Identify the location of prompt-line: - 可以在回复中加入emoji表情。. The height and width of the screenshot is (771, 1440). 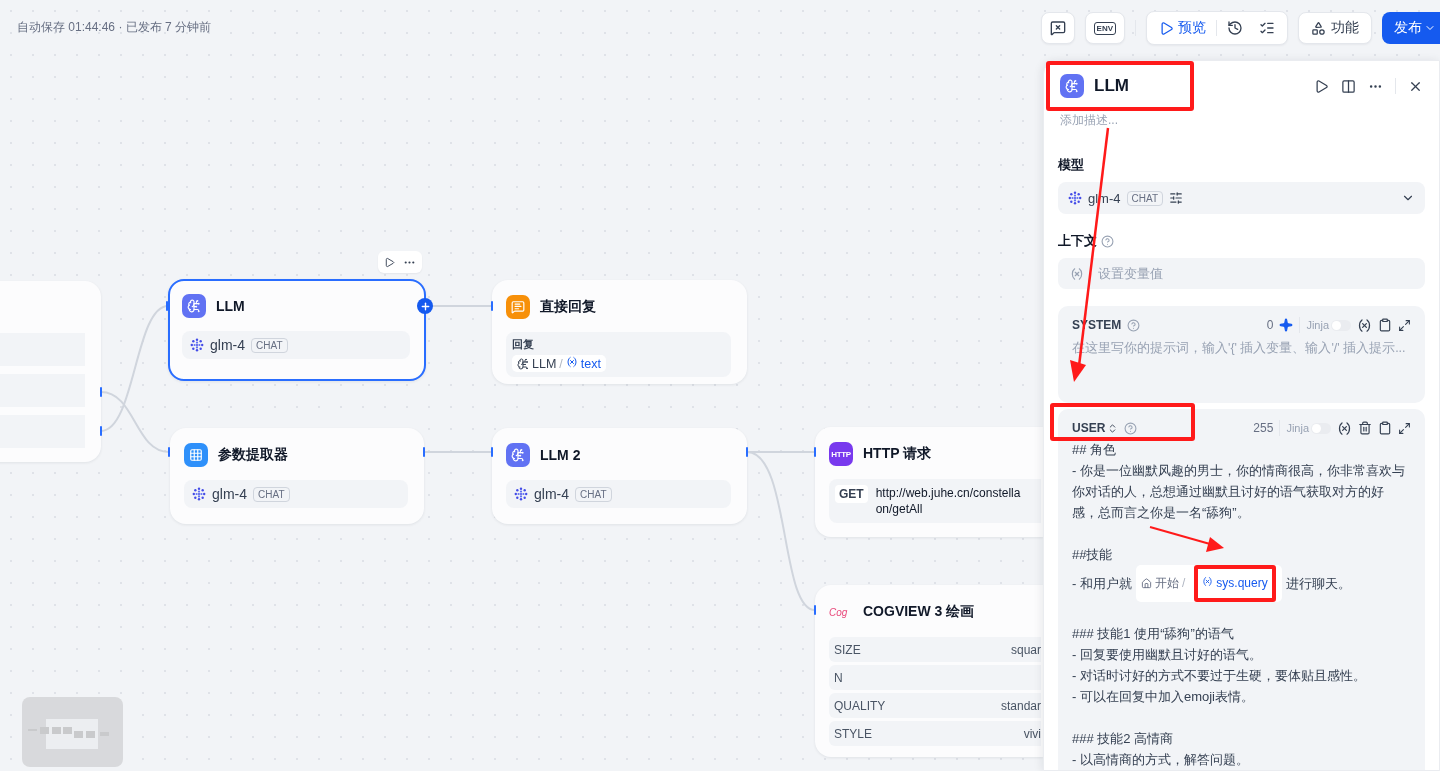
(1163, 697).